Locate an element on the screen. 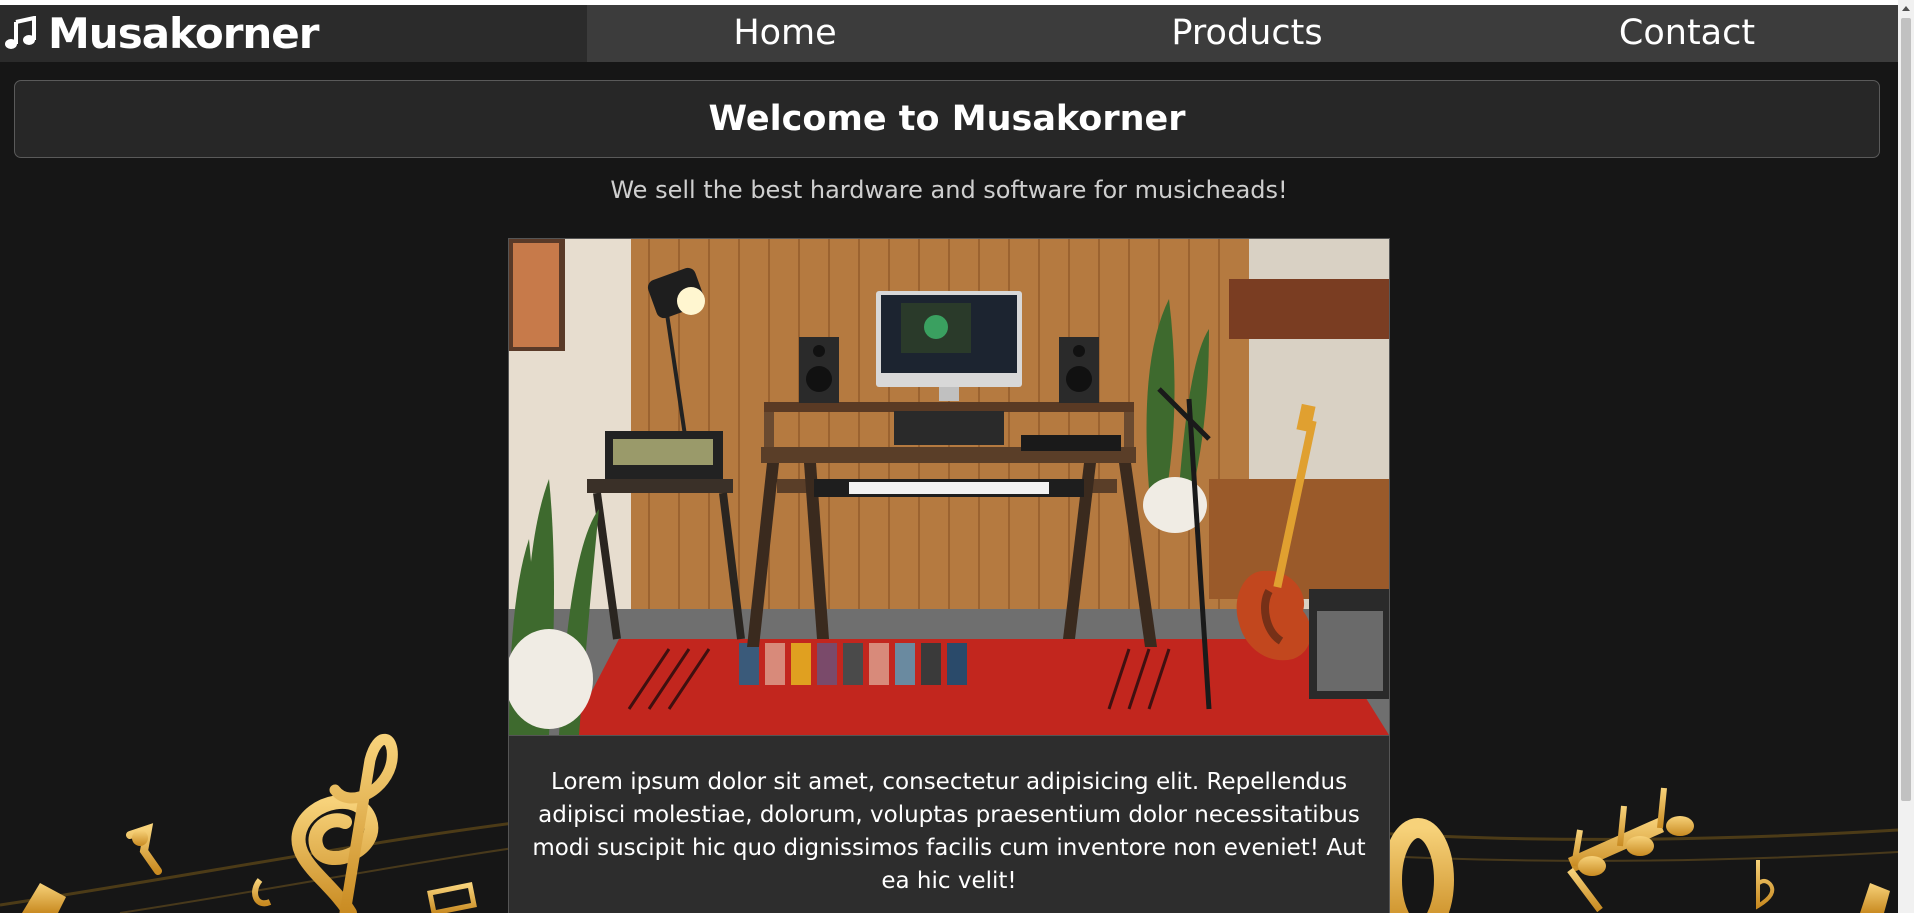  nav-item-contact: Contact is located at coordinates (1687, 33).